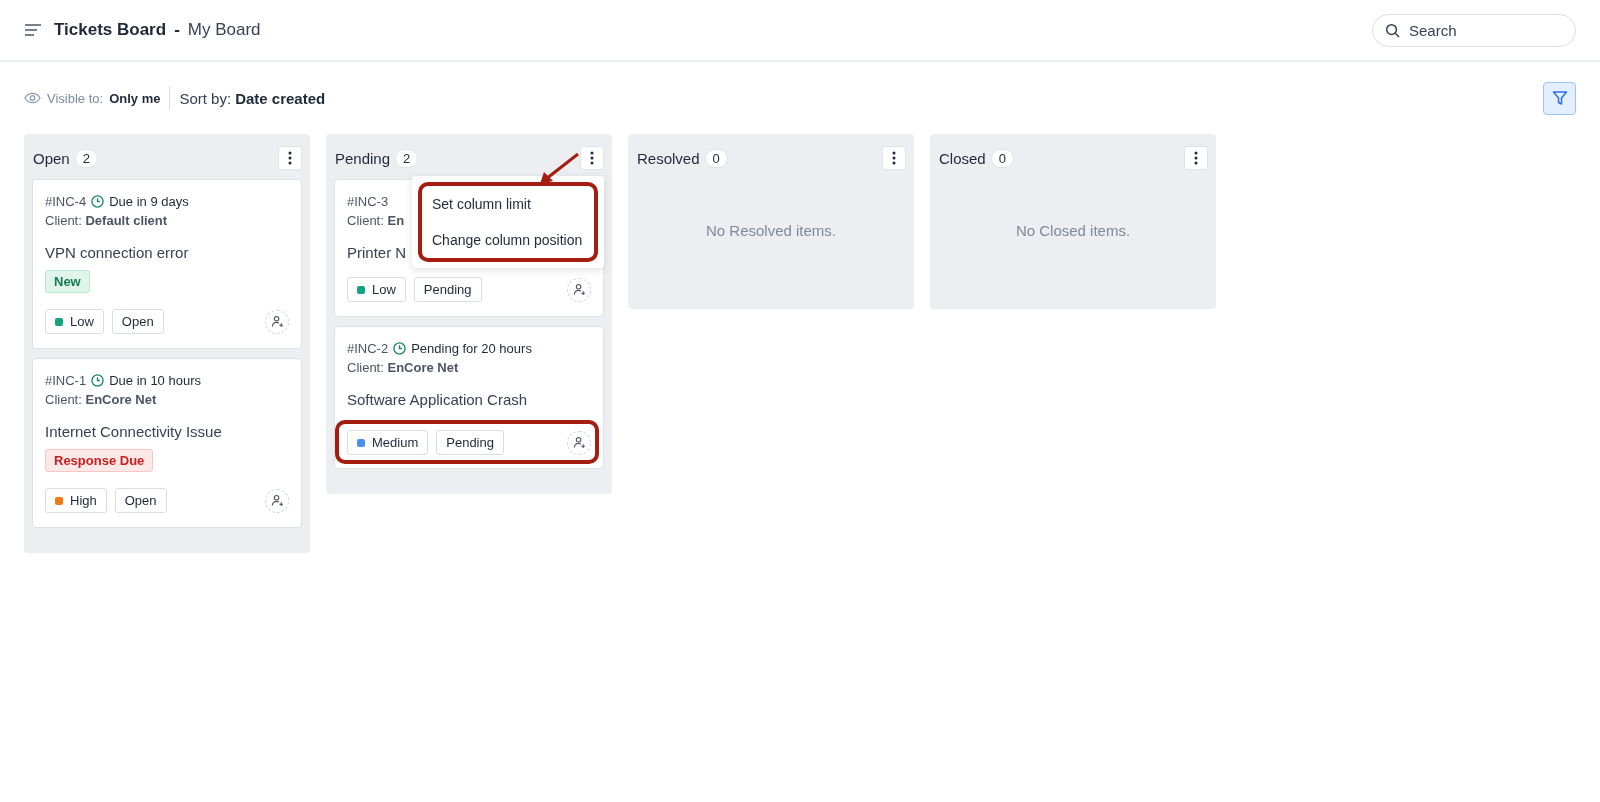 This screenshot has height=802, width=1600. I want to click on column-title: Pending, so click(363, 158).